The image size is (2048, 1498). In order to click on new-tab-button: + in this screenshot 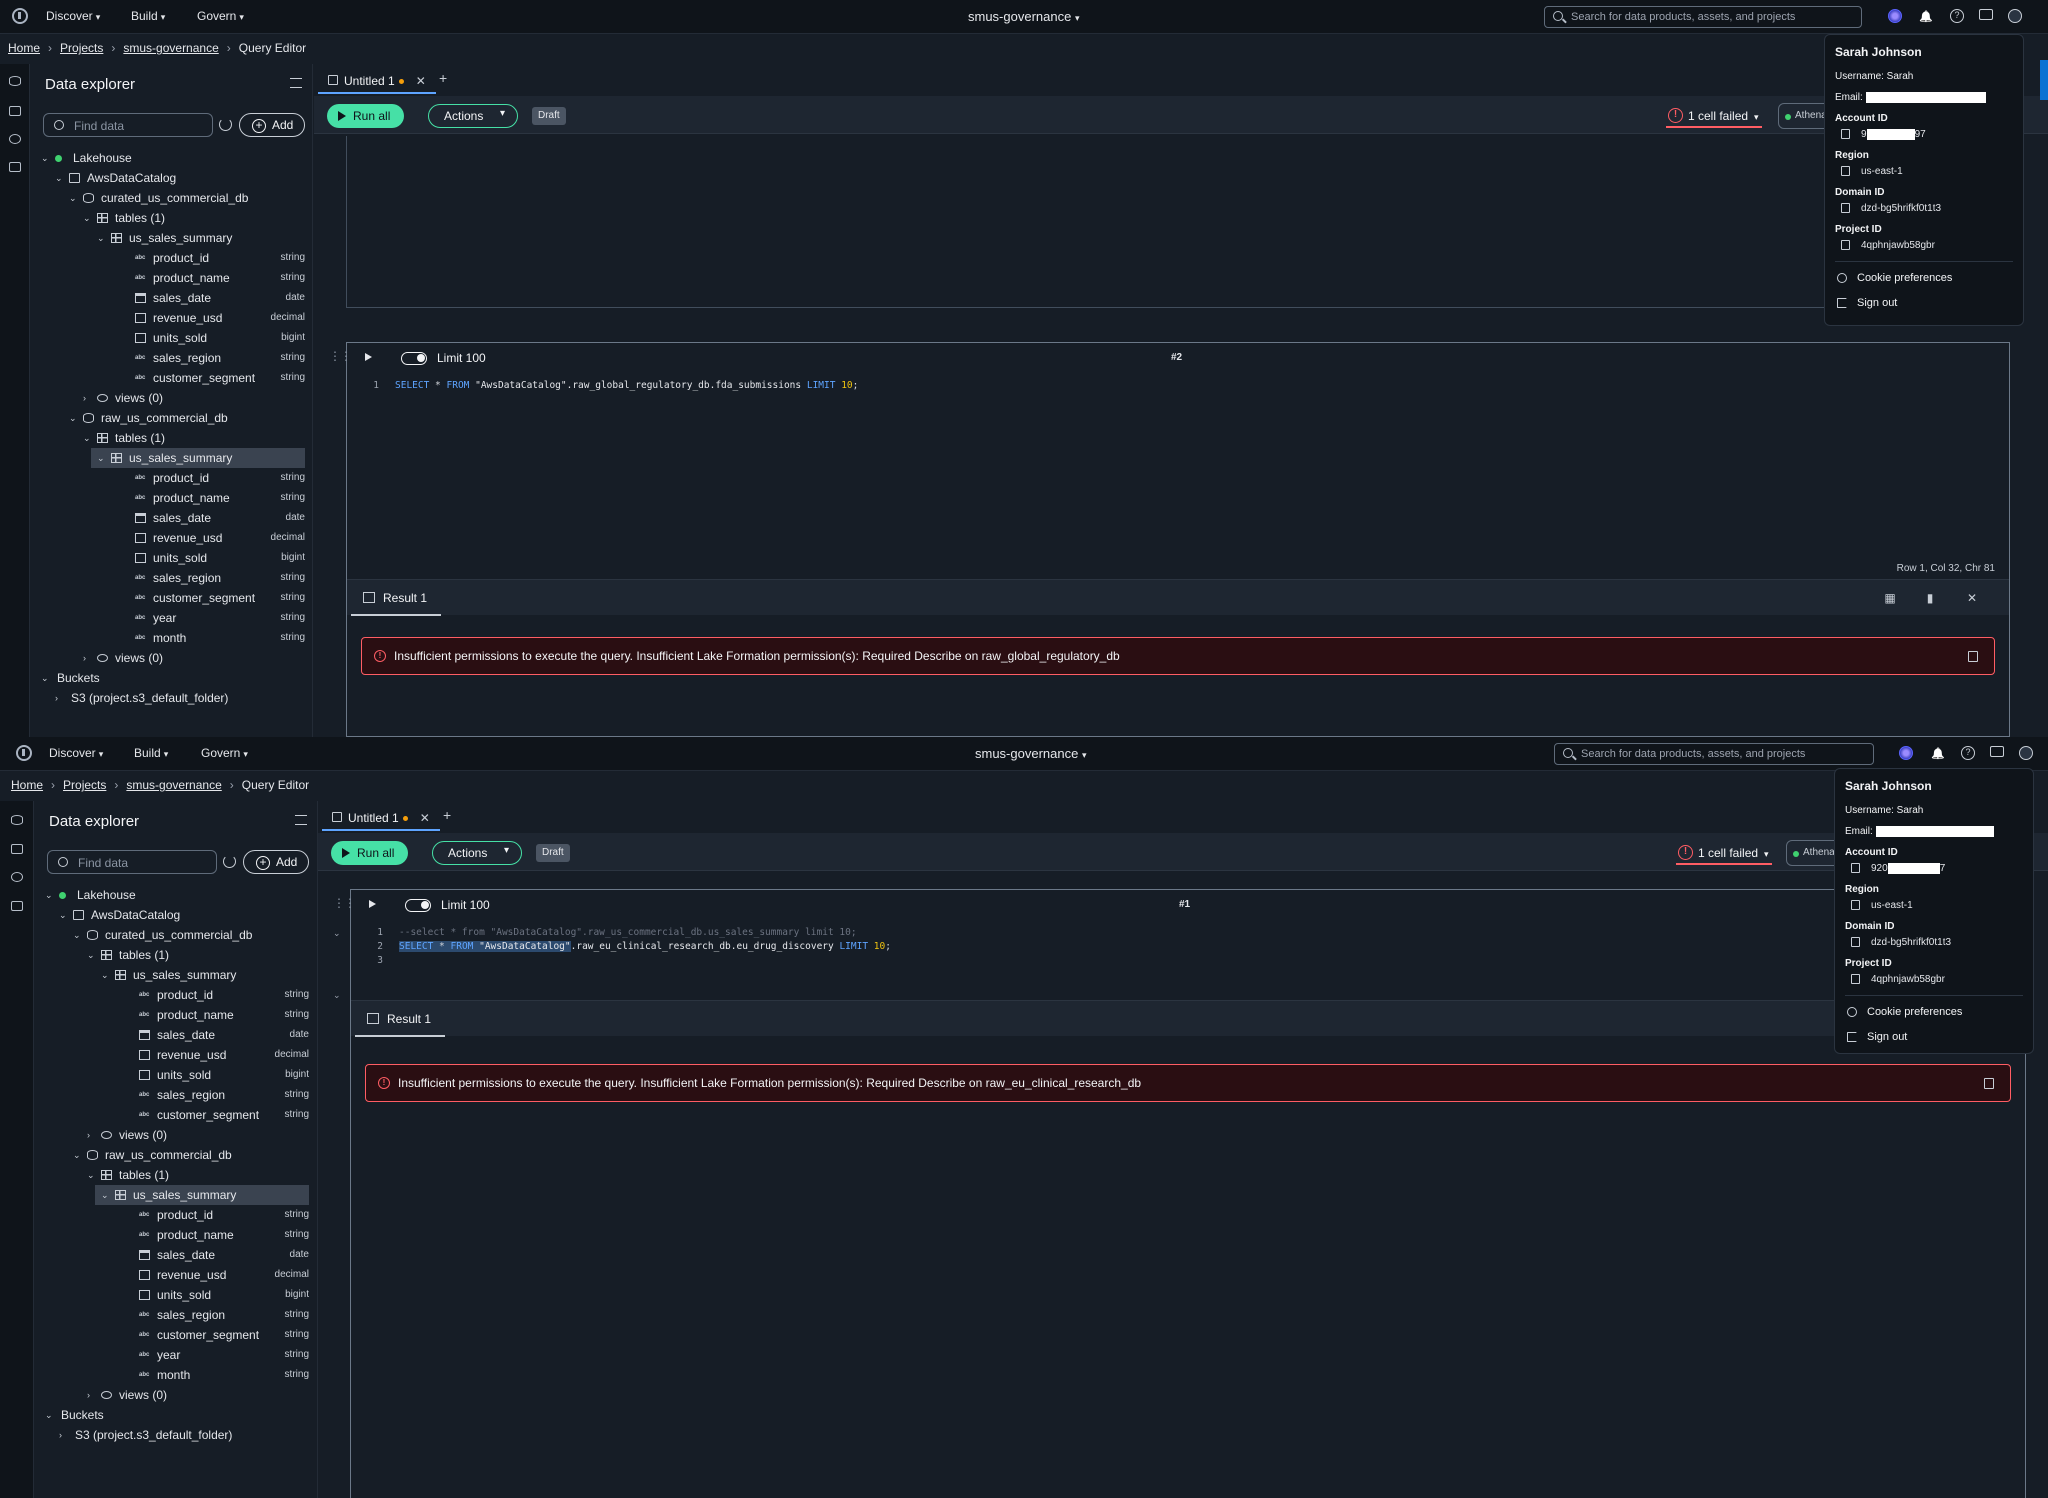, I will do `click(443, 78)`.